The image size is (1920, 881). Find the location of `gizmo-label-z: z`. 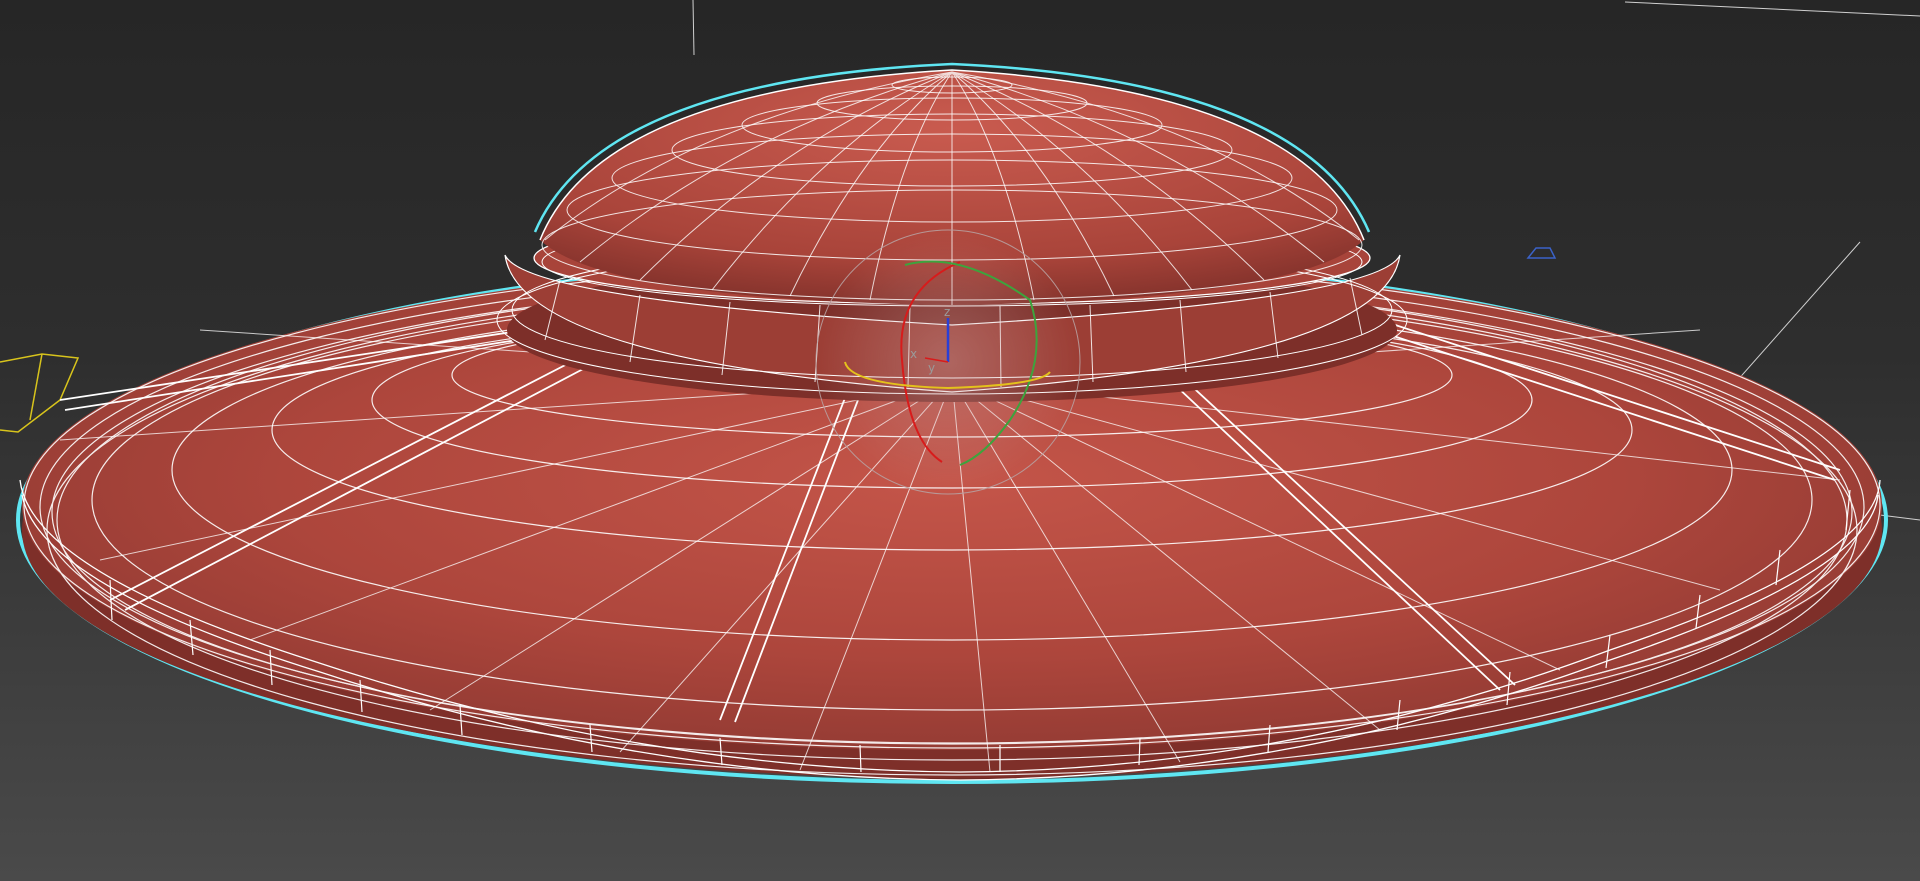

gizmo-label-z: z is located at coordinates (947, 312).